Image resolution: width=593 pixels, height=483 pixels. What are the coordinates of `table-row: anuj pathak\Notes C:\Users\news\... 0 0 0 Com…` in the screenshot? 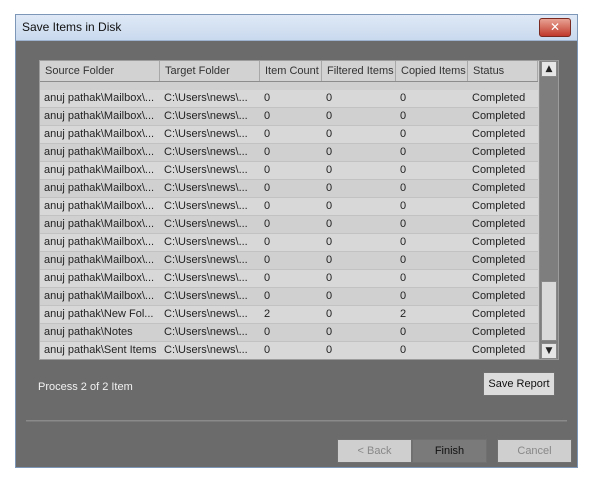 It's located at (289, 333).